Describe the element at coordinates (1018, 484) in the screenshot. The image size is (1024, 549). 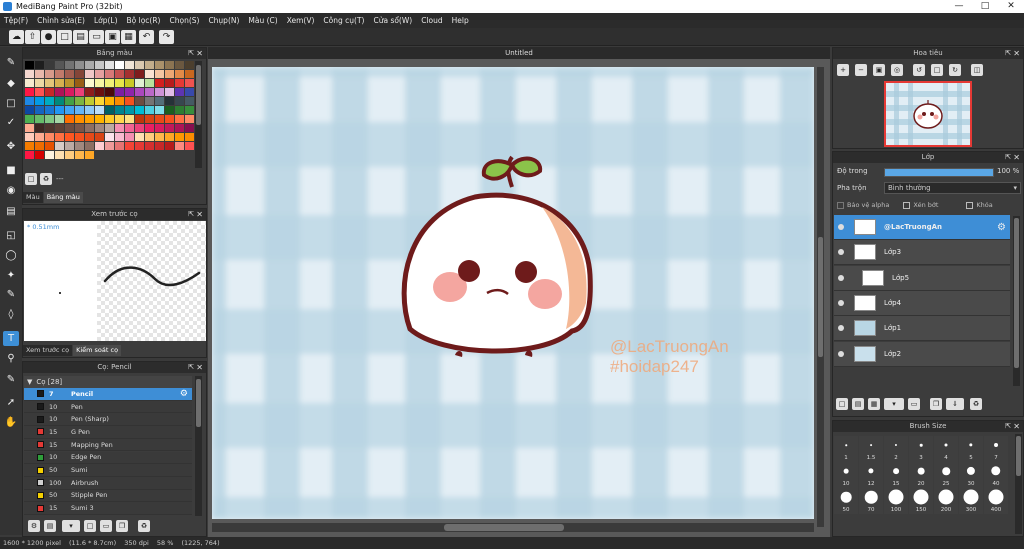
I see `brush-size-scrollbar` at that location.